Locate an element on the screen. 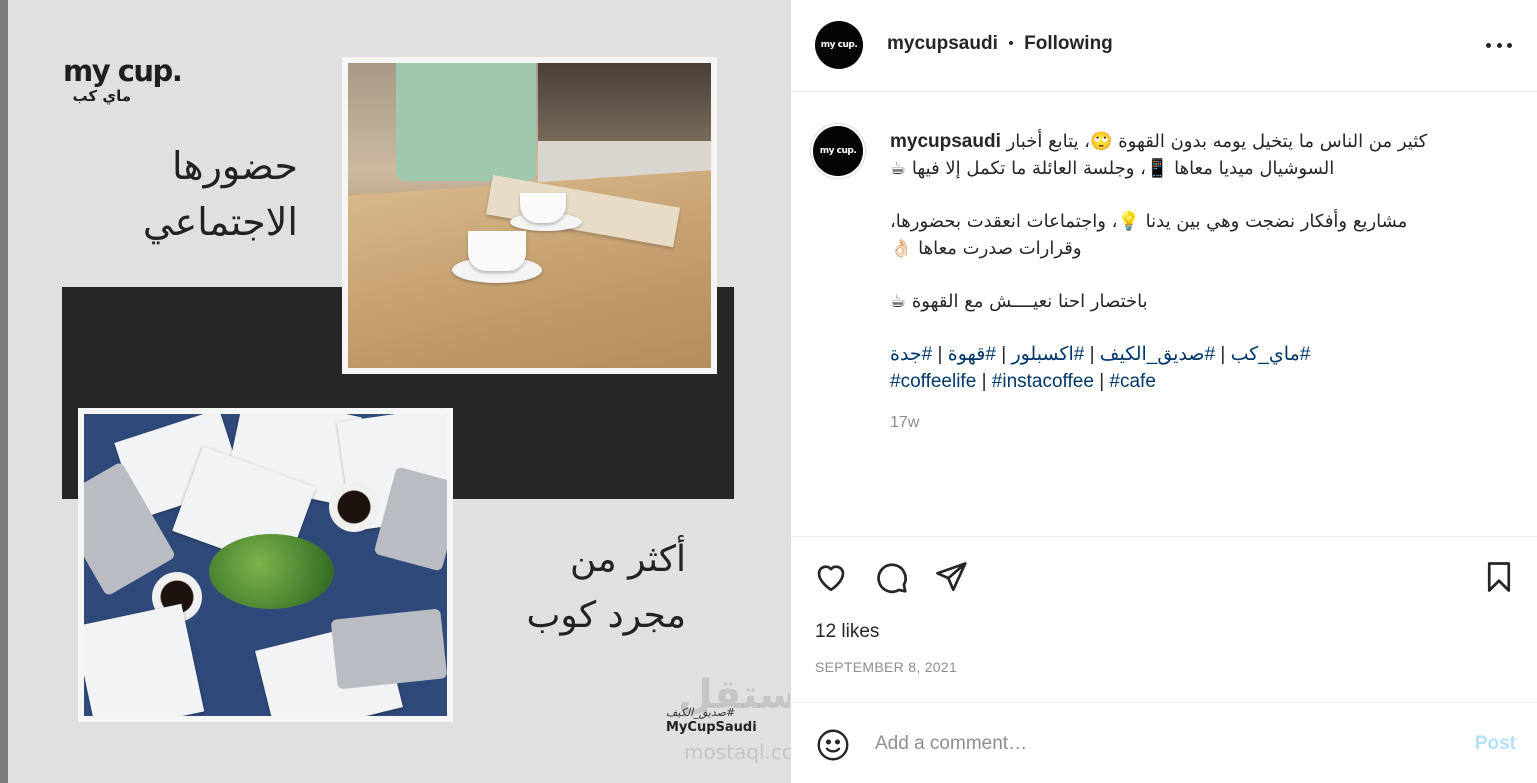 The image size is (1537, 783). caption-avatar: my cup. is located at coordinates (838, 151).